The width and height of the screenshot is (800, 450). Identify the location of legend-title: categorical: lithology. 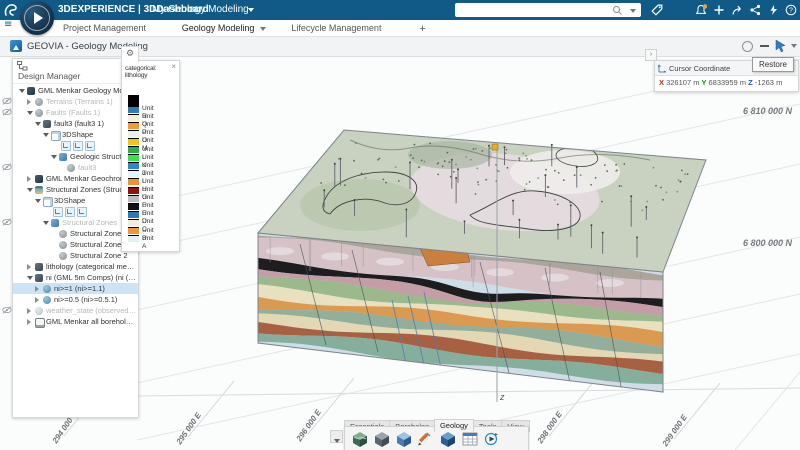
(141, 72).